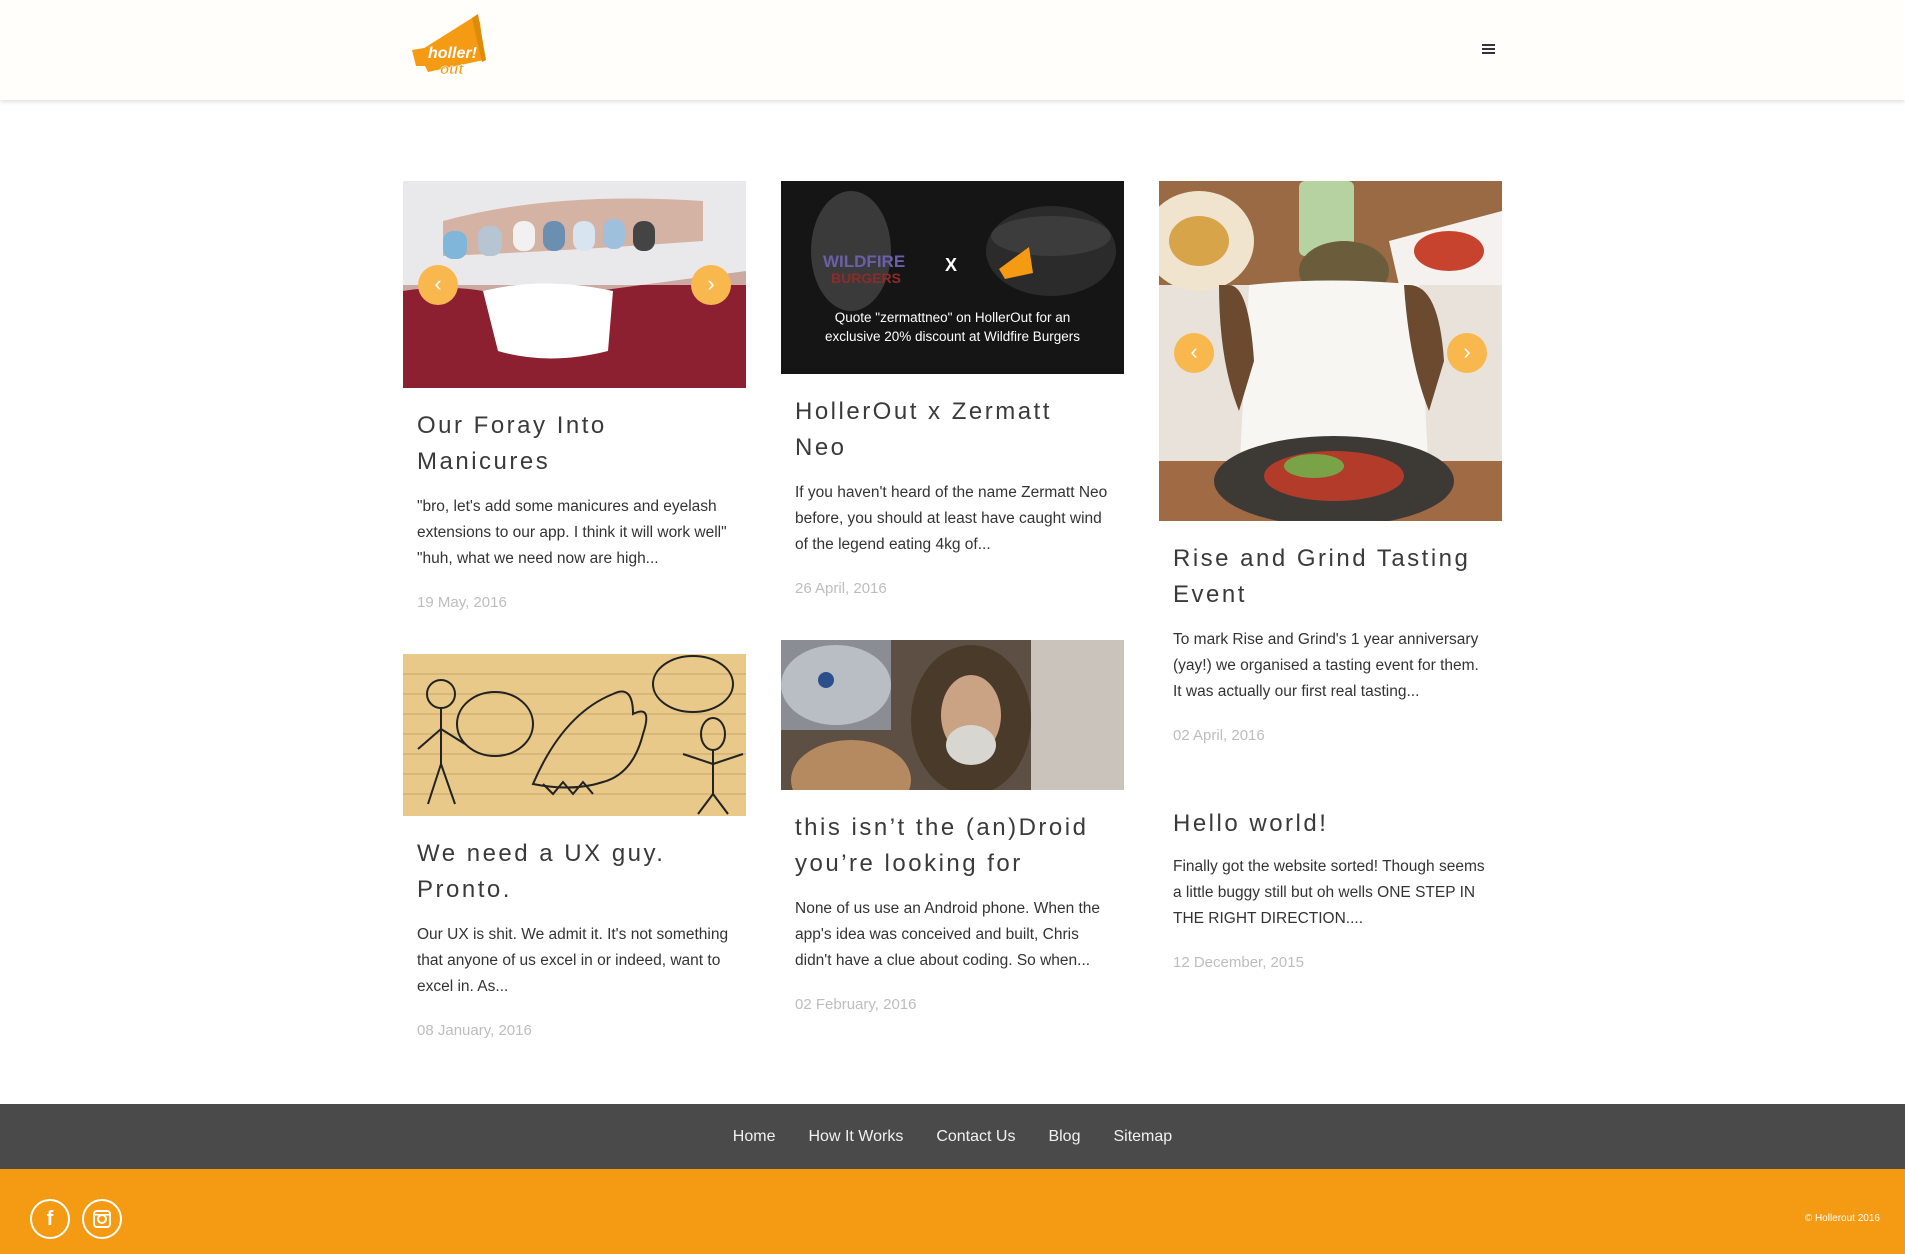  Describe the element at coordinates (50, 1219) in the screenshot. I see `facebook-icon: f` at that location.